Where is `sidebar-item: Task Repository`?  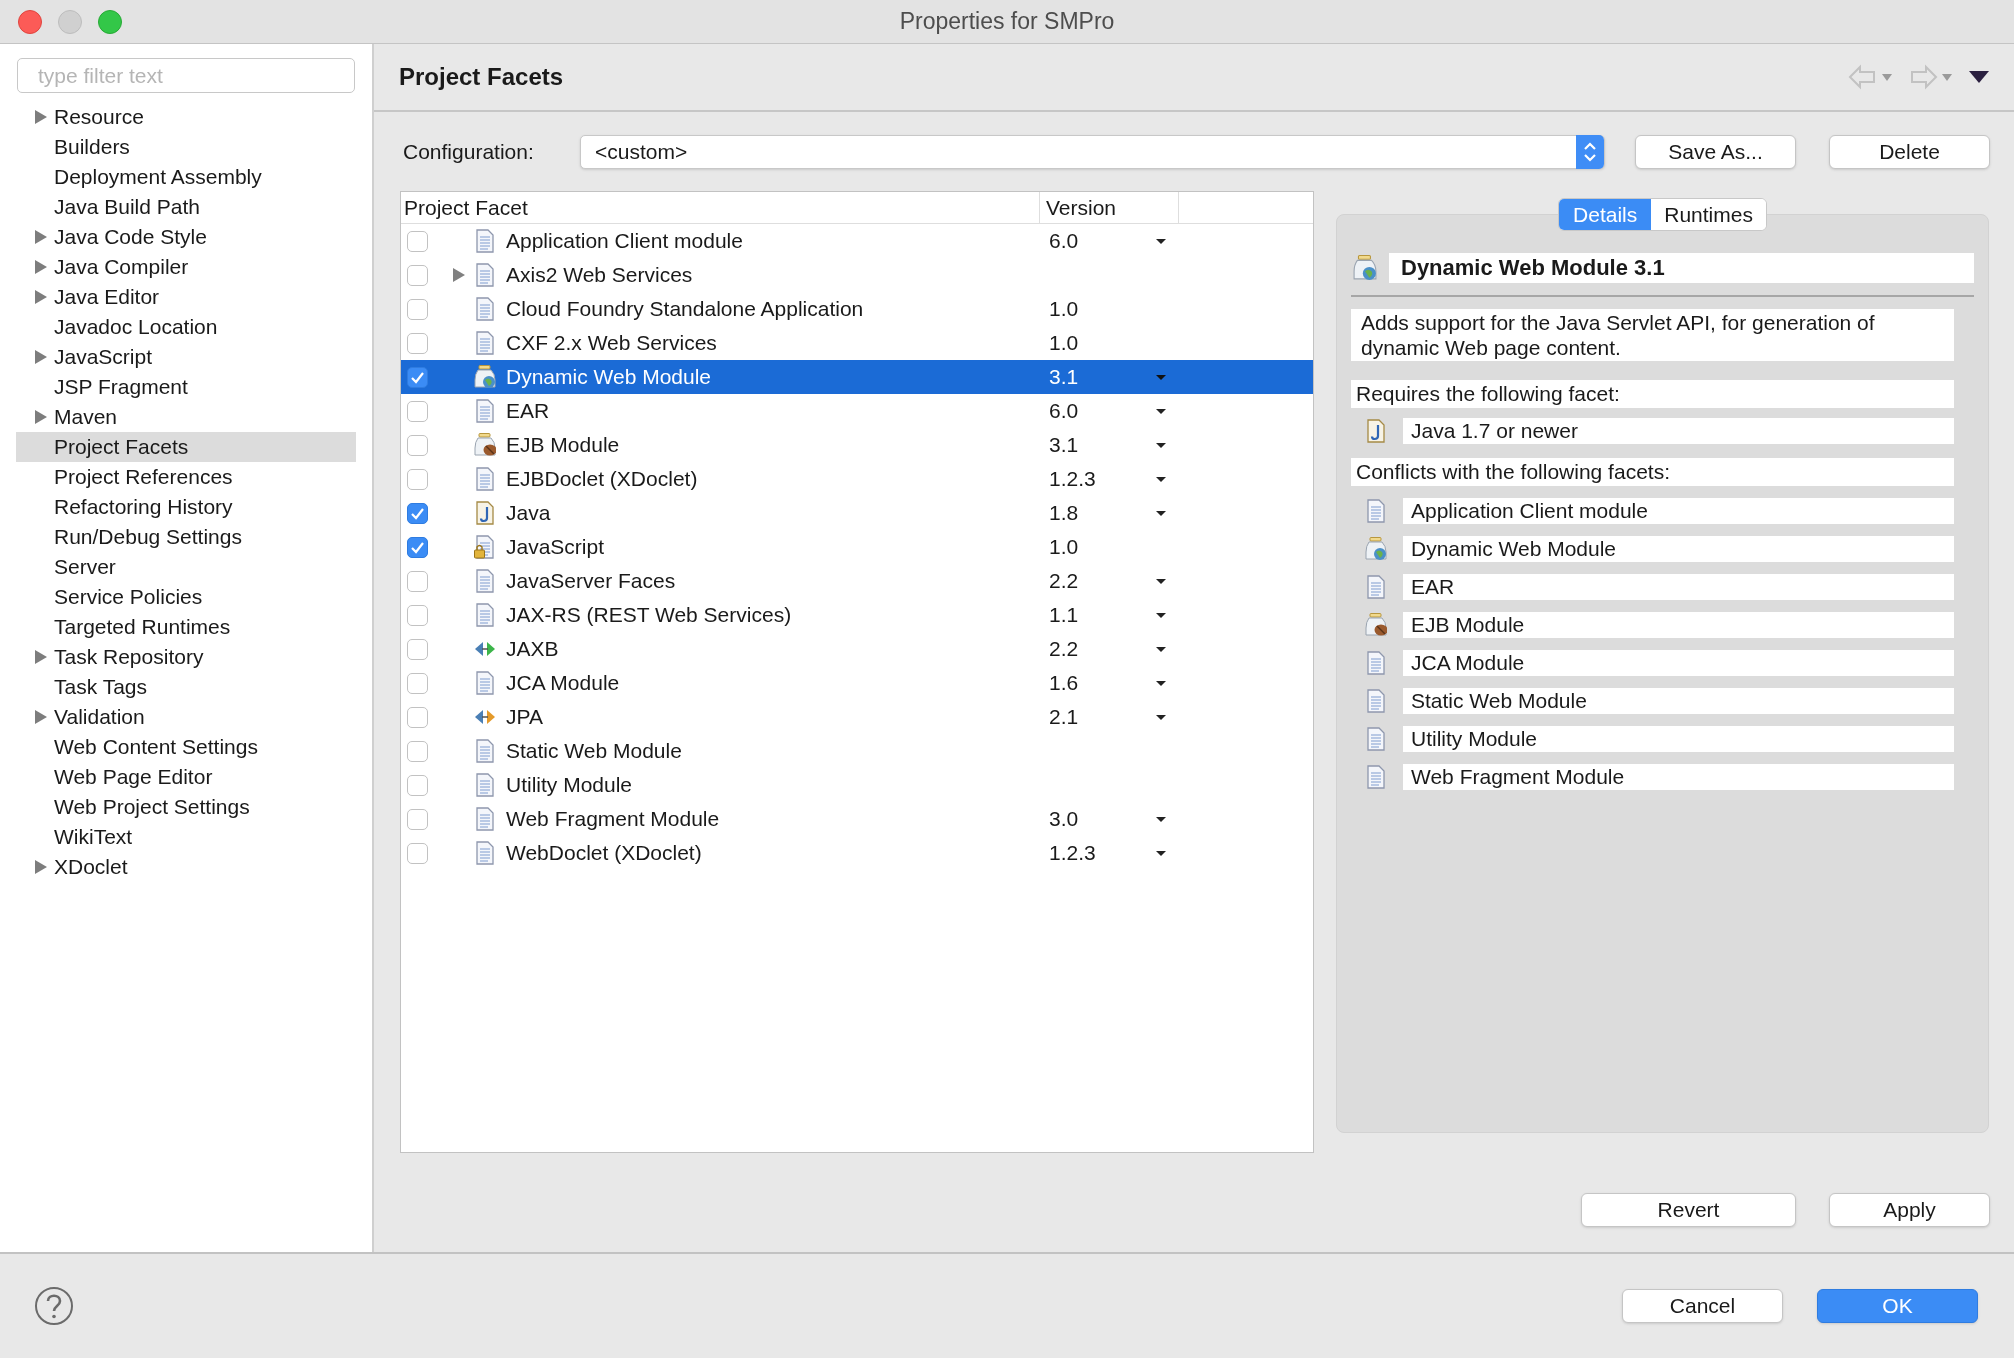
sidebar-item: Task Repository is located at coordinates (186, 657).